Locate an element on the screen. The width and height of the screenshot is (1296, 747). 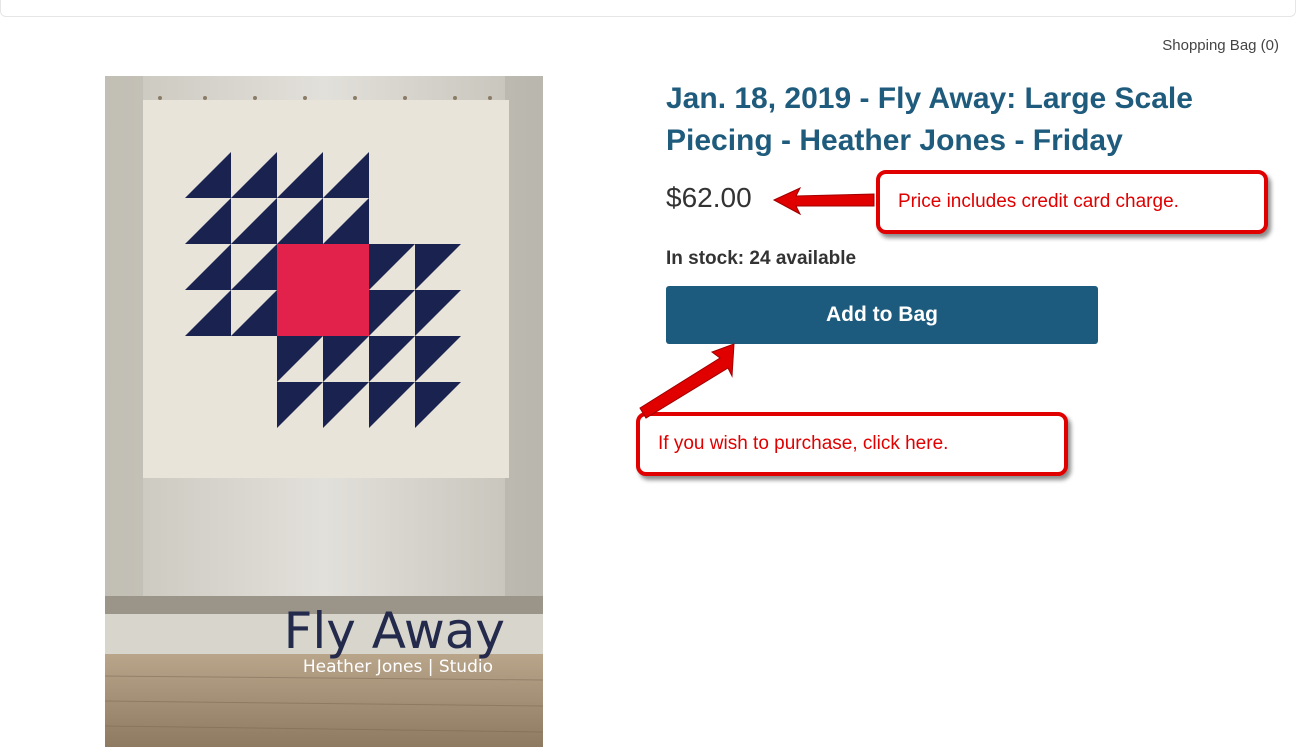
price-arrow-icon is located at coordinates (823, 201).